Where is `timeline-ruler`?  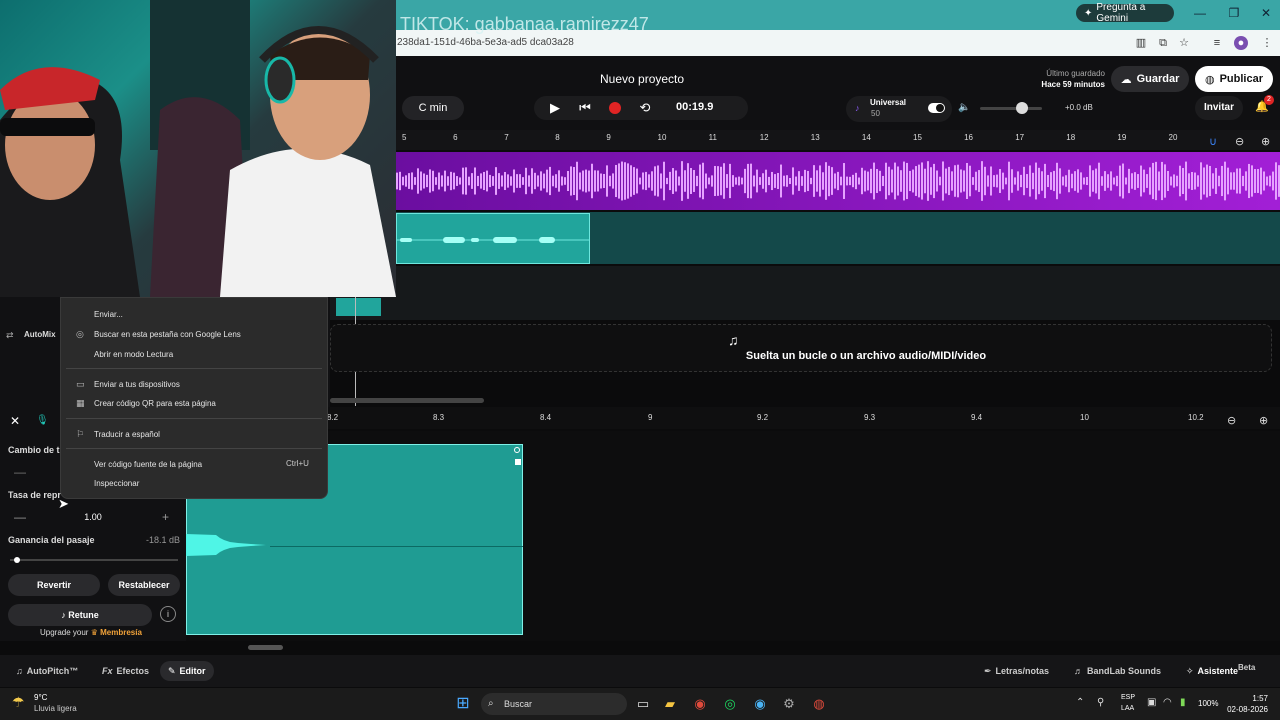
timeline-ruler is located at coordinates (838, 140).